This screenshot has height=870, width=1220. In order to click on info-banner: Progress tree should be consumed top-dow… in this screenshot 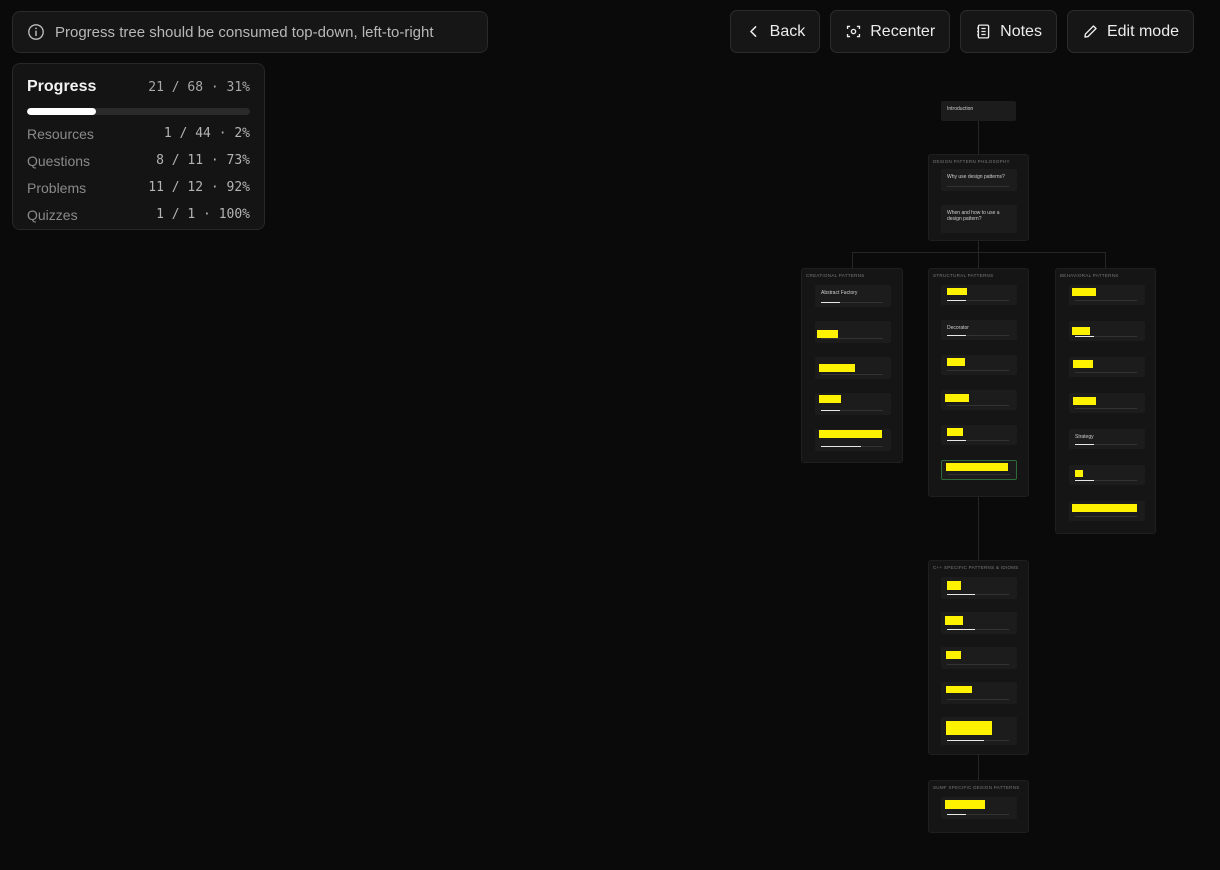, I will do `click(250, 32)`.